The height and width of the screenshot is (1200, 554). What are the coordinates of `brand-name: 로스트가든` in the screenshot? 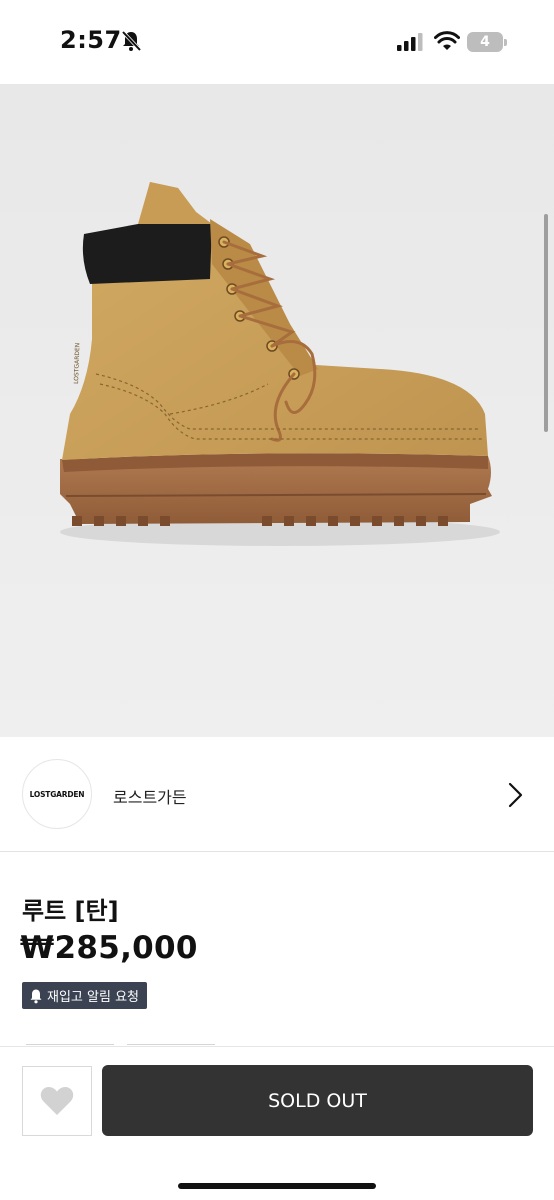 It's located at (150, 796).